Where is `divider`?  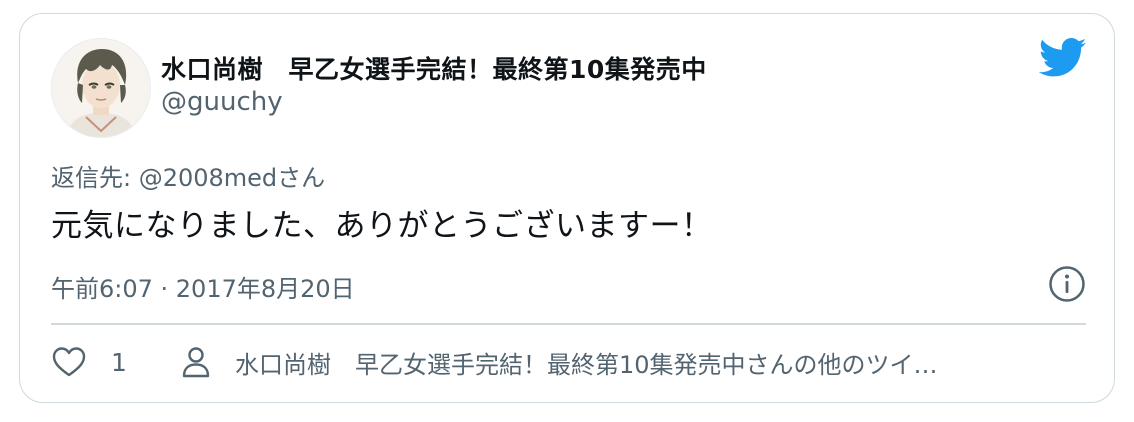
divider is located at coordinates (568, 324).